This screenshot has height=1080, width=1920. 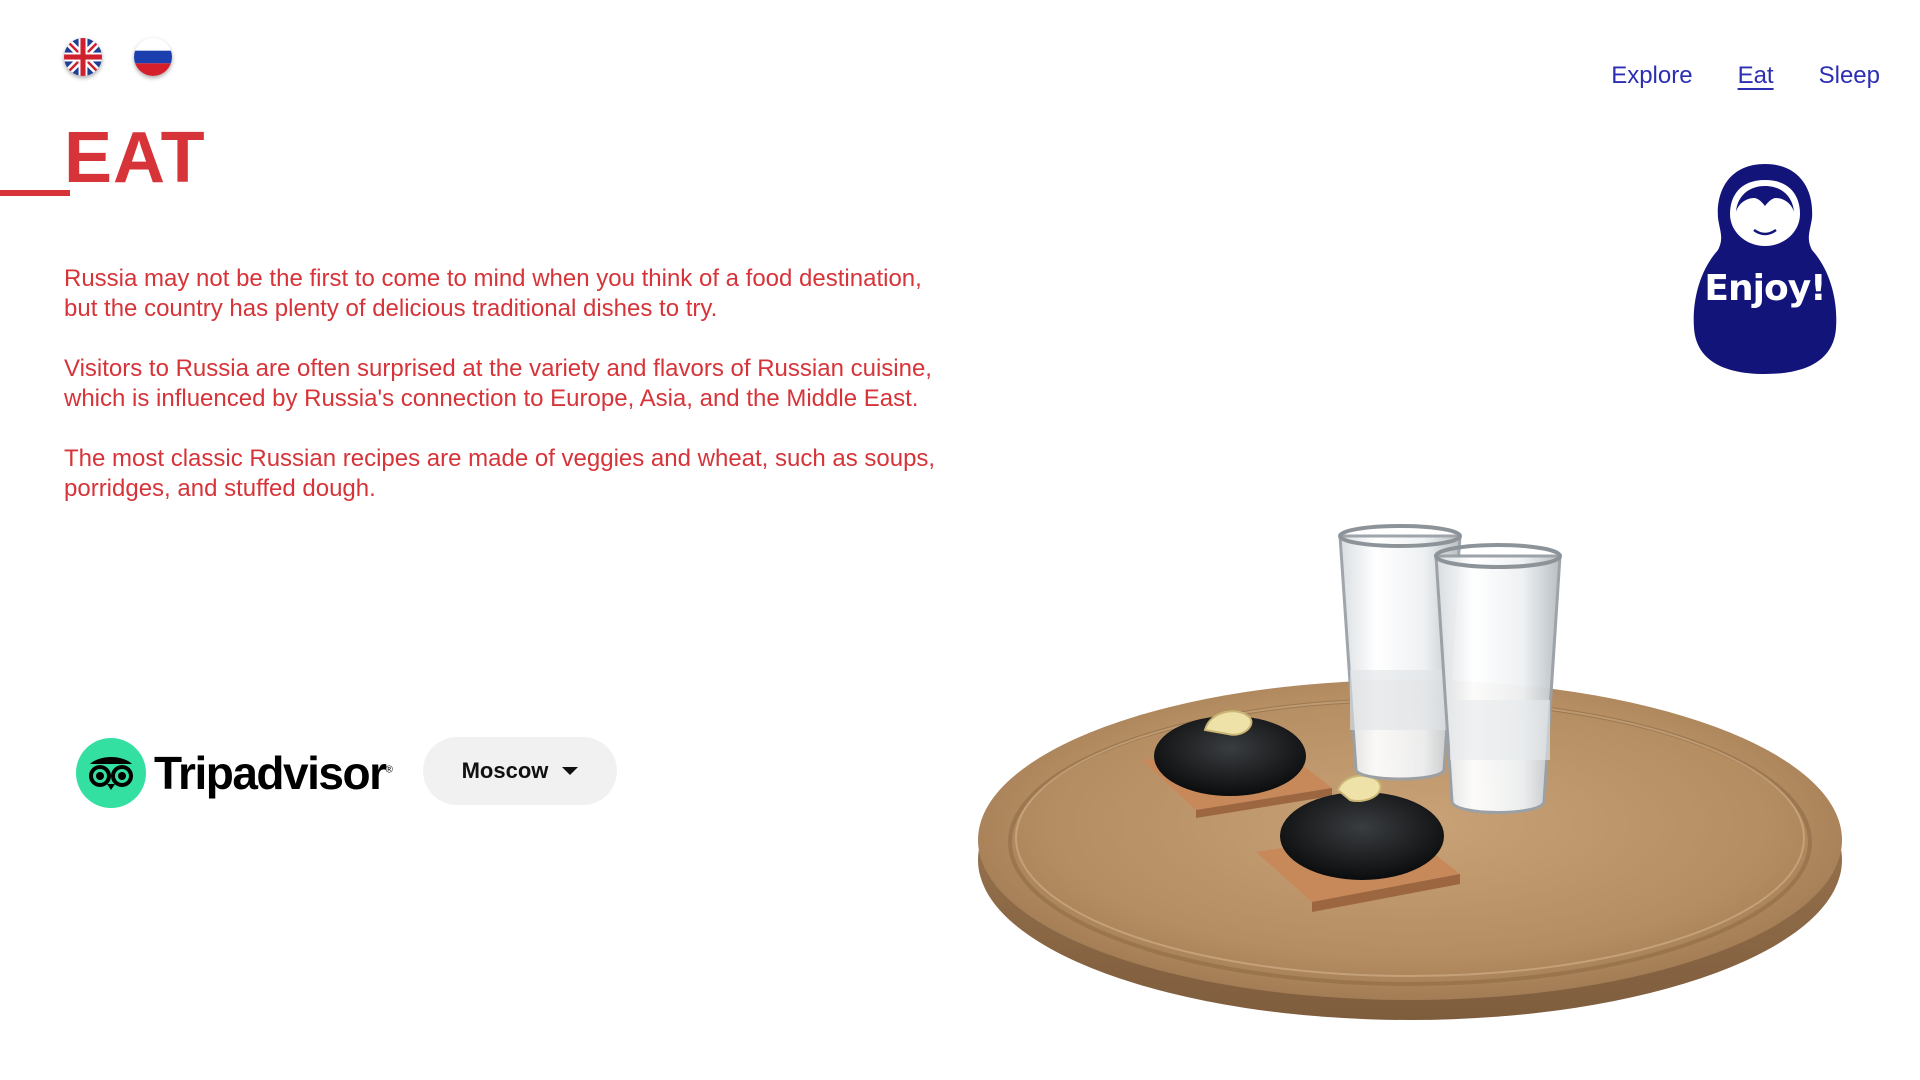 I want to click on enjoy-text: Enjoy!, so click(x=1765, y=288).